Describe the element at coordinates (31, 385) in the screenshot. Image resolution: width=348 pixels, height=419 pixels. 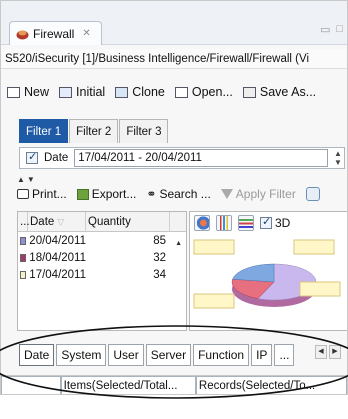
I see `status-spacer` at that location.